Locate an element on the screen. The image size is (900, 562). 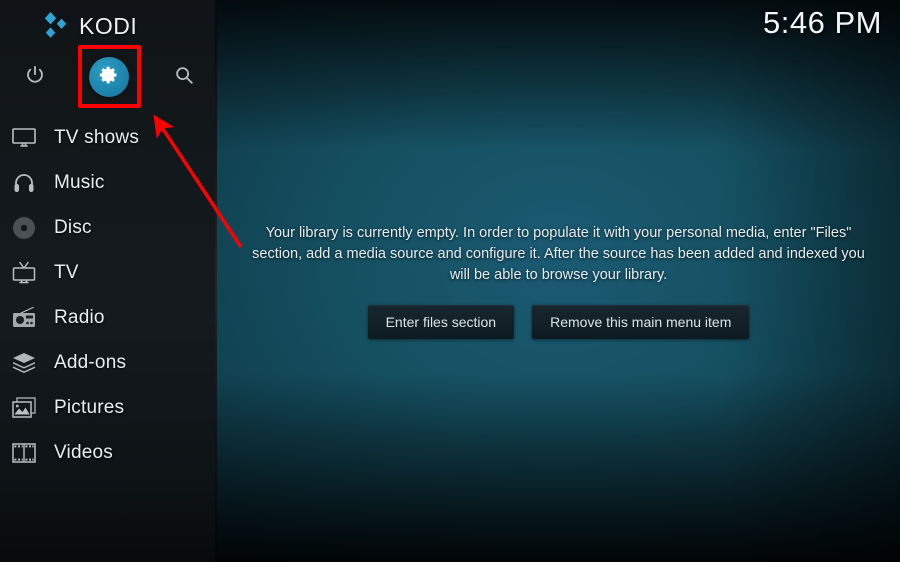
search-button is located at coordinates (184, 77).